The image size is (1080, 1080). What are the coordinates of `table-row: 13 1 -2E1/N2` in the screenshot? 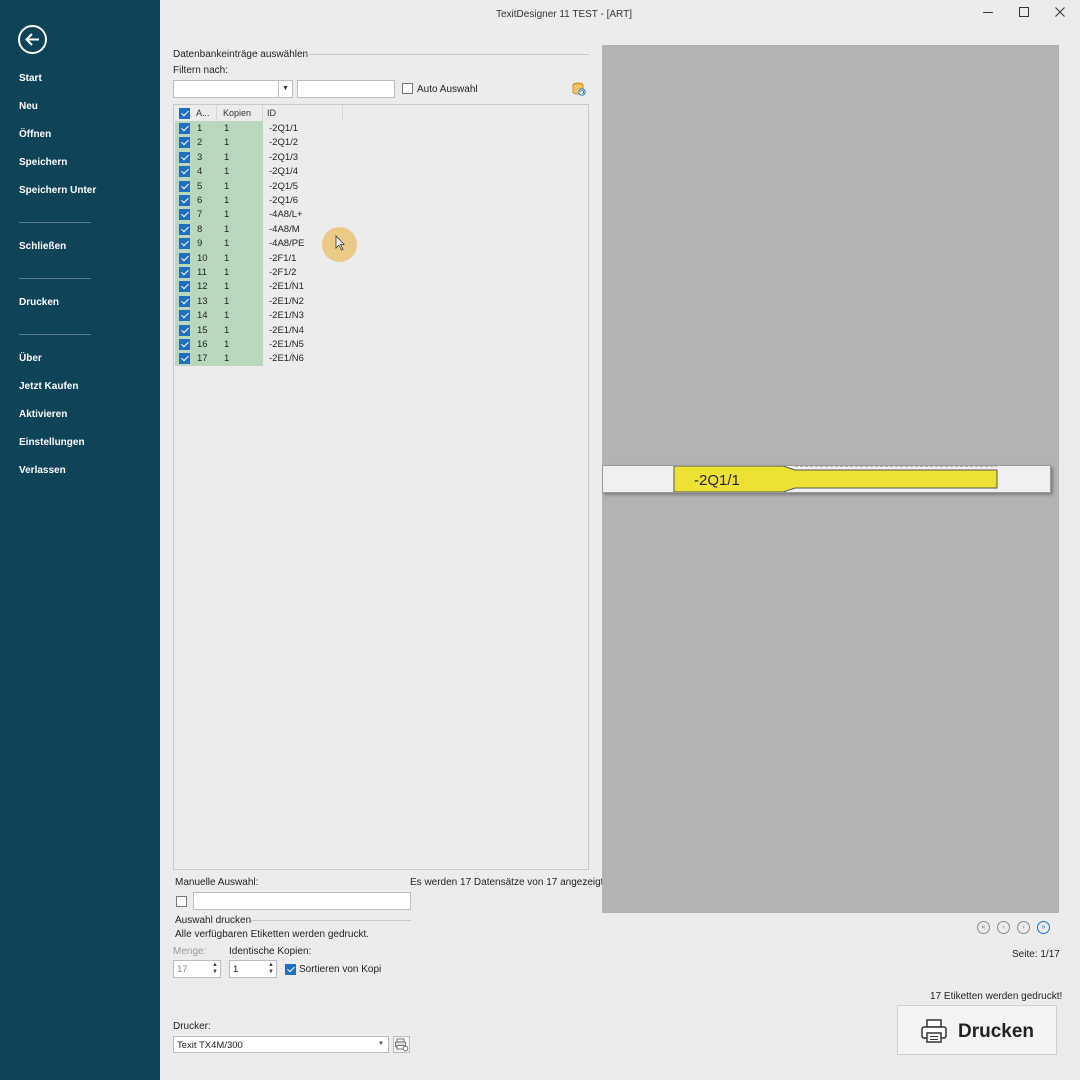 It's located at (274, 301).